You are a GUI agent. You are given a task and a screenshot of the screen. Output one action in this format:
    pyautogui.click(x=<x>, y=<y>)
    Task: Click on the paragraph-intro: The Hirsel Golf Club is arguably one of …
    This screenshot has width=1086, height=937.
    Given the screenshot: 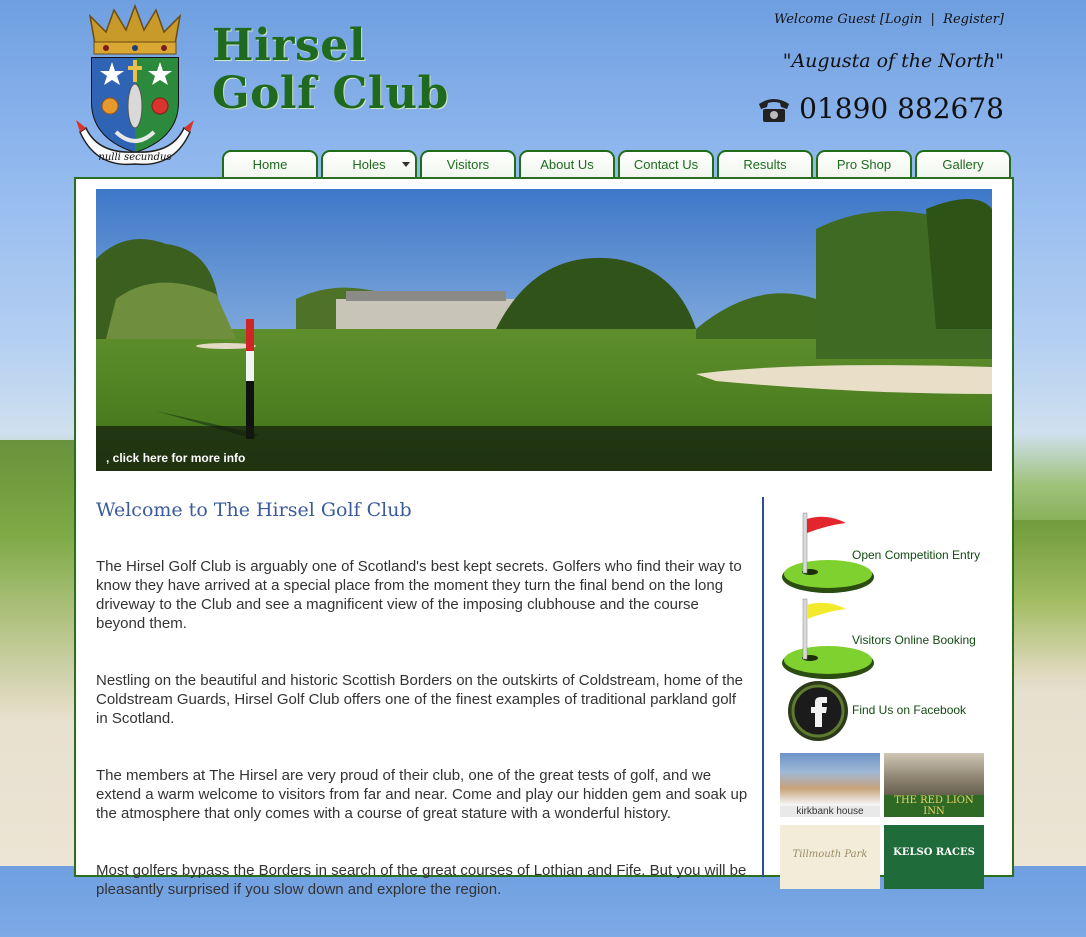 What is the action you would take?
    pyautogui.click(x=419, y=595)
    